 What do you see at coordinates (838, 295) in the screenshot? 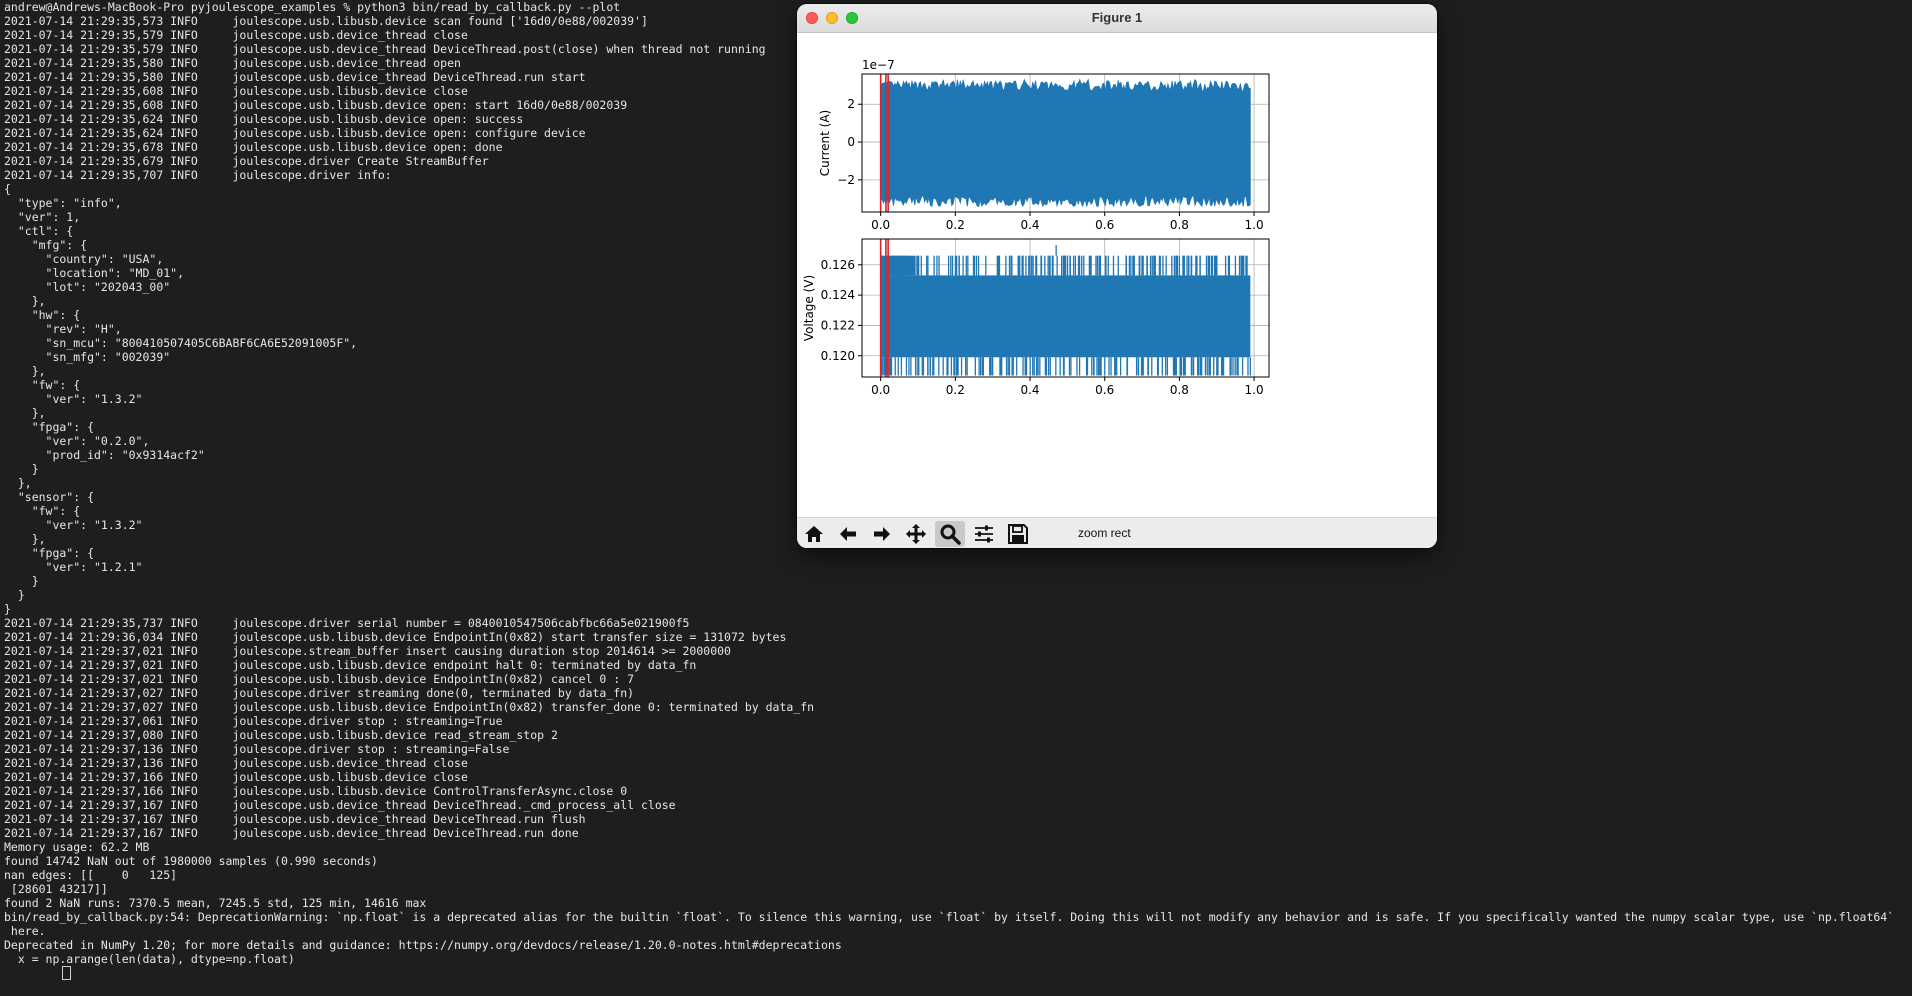
I see `y-tick-label: 0.124` at bounding box center [838, 295].